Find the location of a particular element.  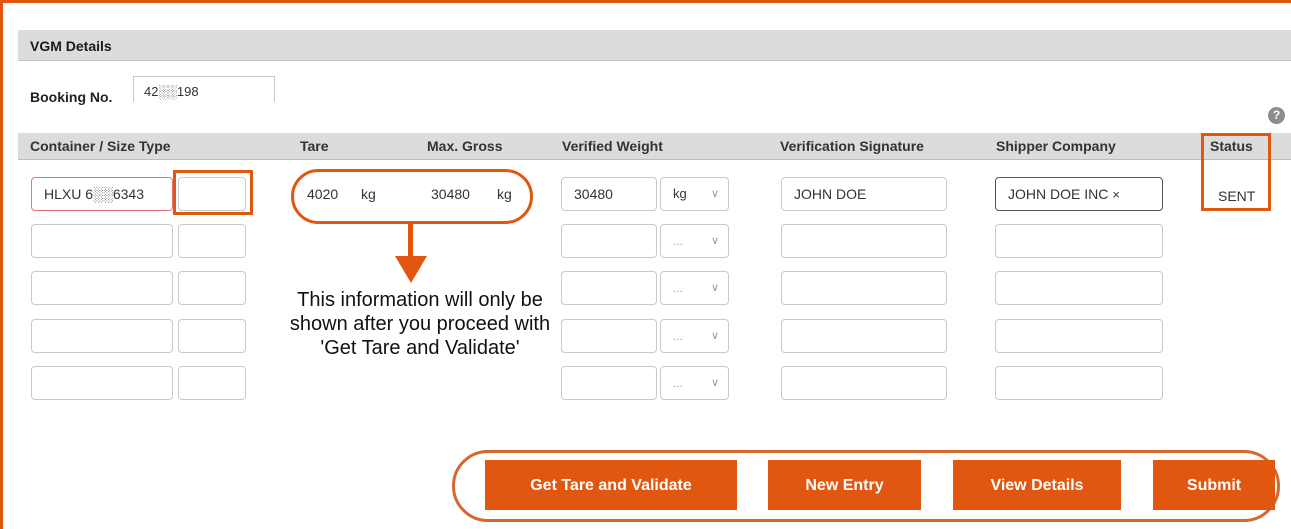

help-icon: ? is located at coordinates (1276, 115).